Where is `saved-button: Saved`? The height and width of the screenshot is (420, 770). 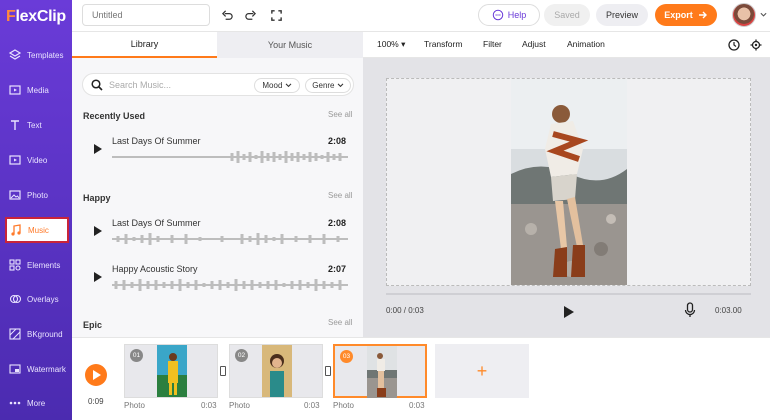
saved-button: Saved is located at coordinates (567, 15).